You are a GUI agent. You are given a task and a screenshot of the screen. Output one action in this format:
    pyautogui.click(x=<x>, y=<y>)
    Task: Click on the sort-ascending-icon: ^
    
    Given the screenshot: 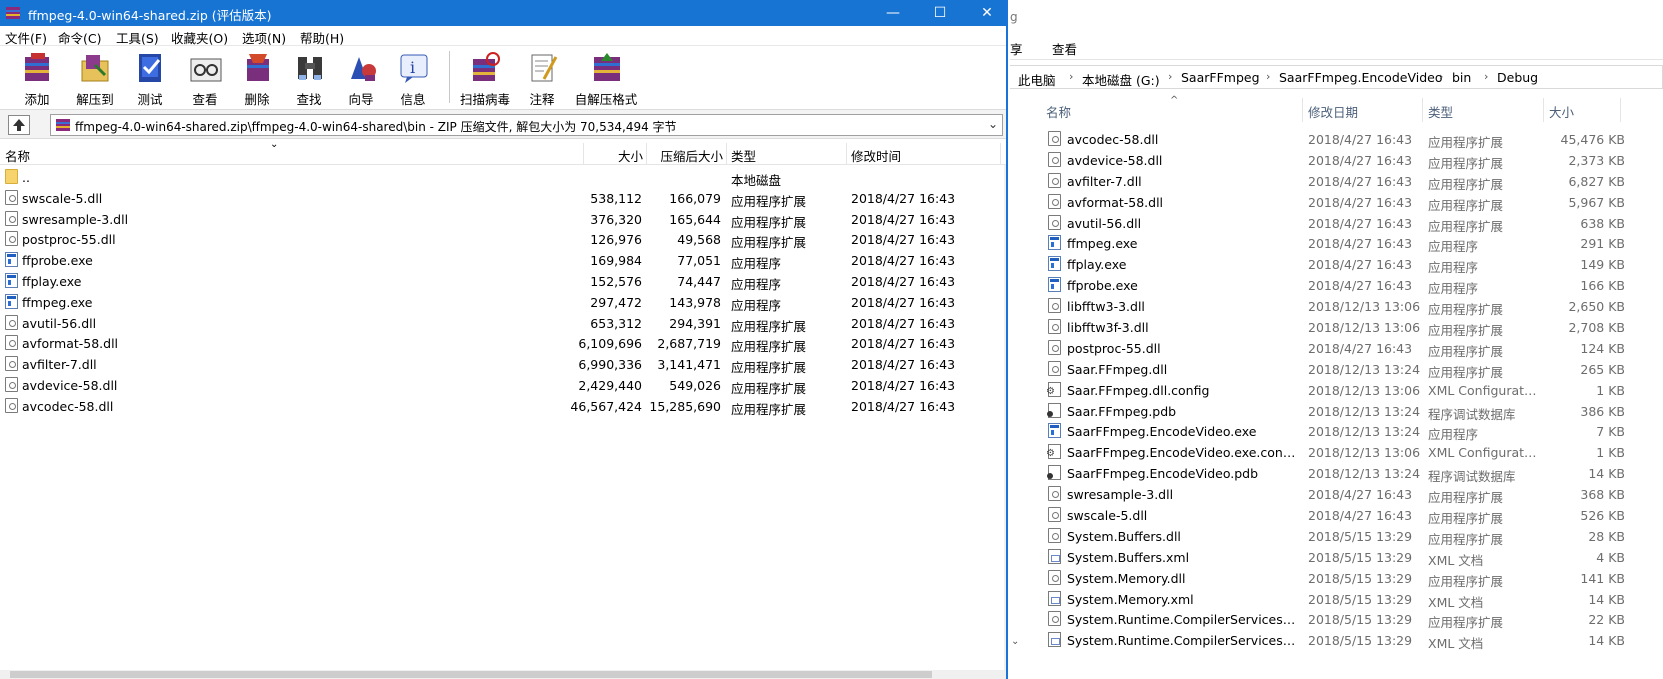 What is the action you would take?
    pyautogui.click(x=1174, y=100)
    